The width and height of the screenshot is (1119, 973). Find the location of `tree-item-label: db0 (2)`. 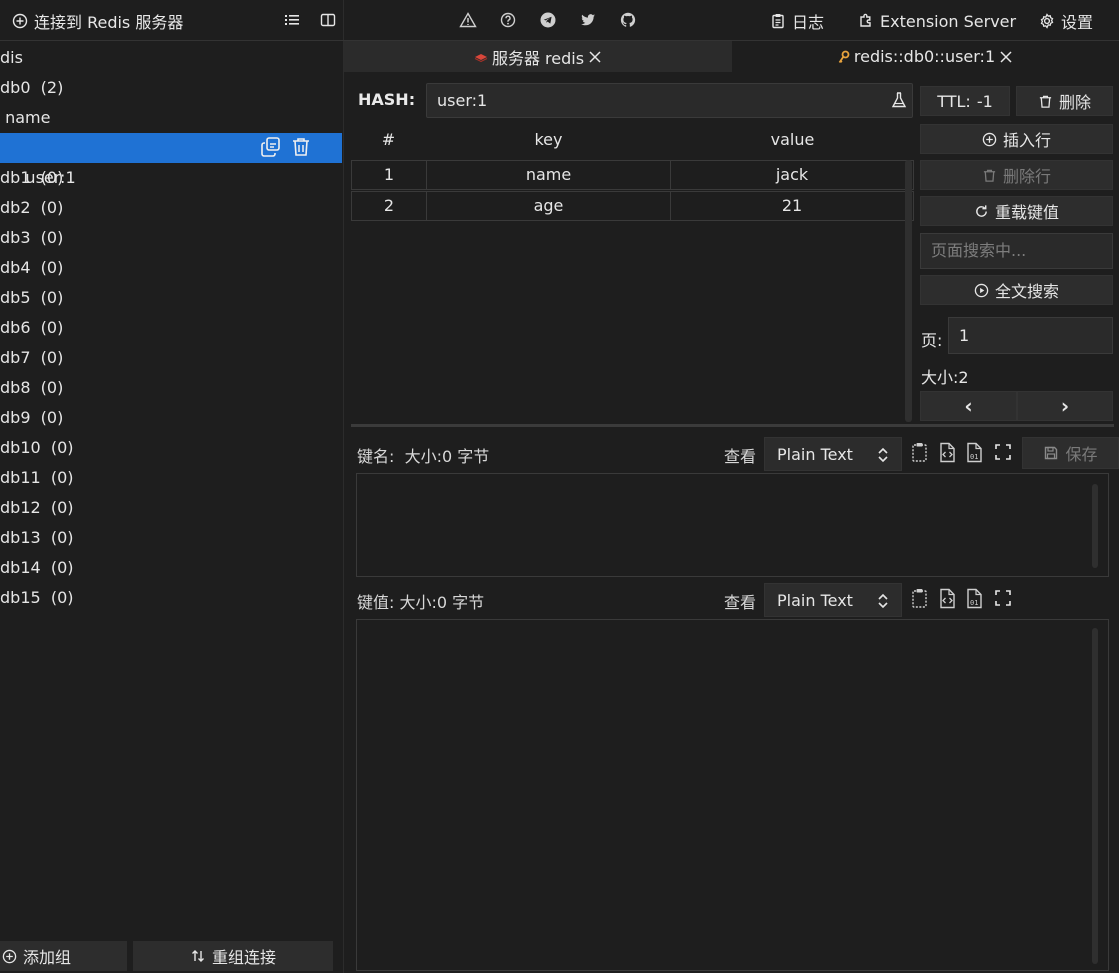

tree-item-label: db0 (2) is located at coordinates (32, 87).